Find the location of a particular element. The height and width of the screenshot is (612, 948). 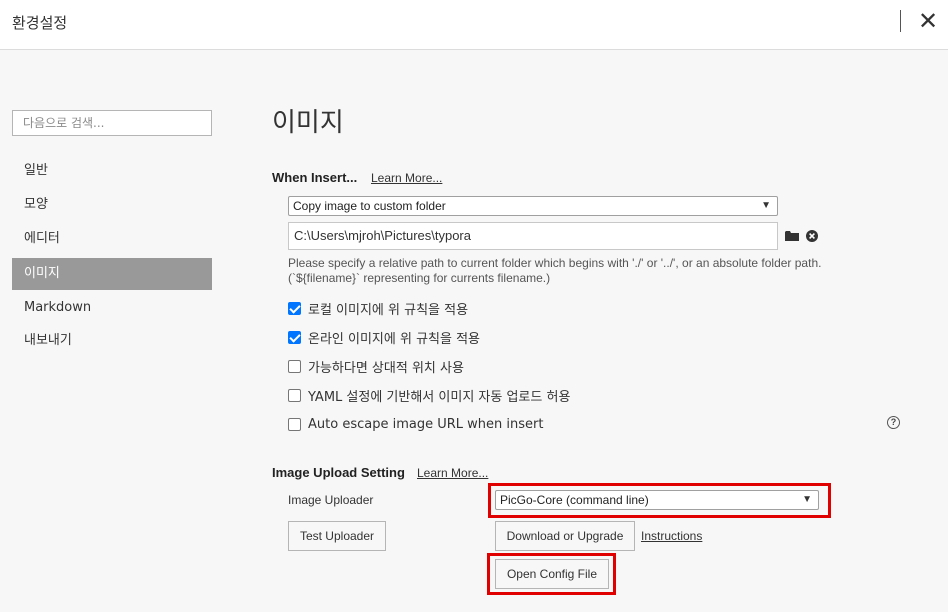

option-apply-online-checkbox is located at coordinates (294, 337).